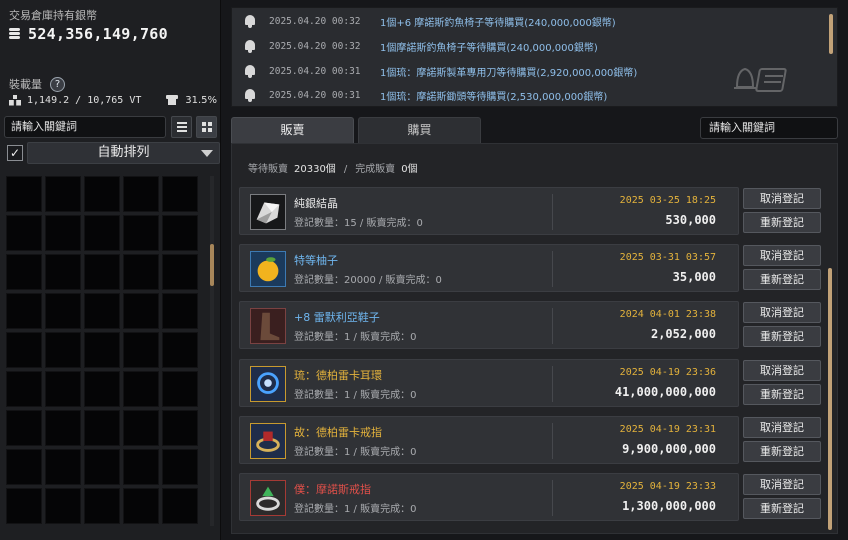  What do you see at coordinates (338, 432) in the screenshot?
I see `item-name: 故：德柏雷卡戒指` at bounding box center [338, 432].